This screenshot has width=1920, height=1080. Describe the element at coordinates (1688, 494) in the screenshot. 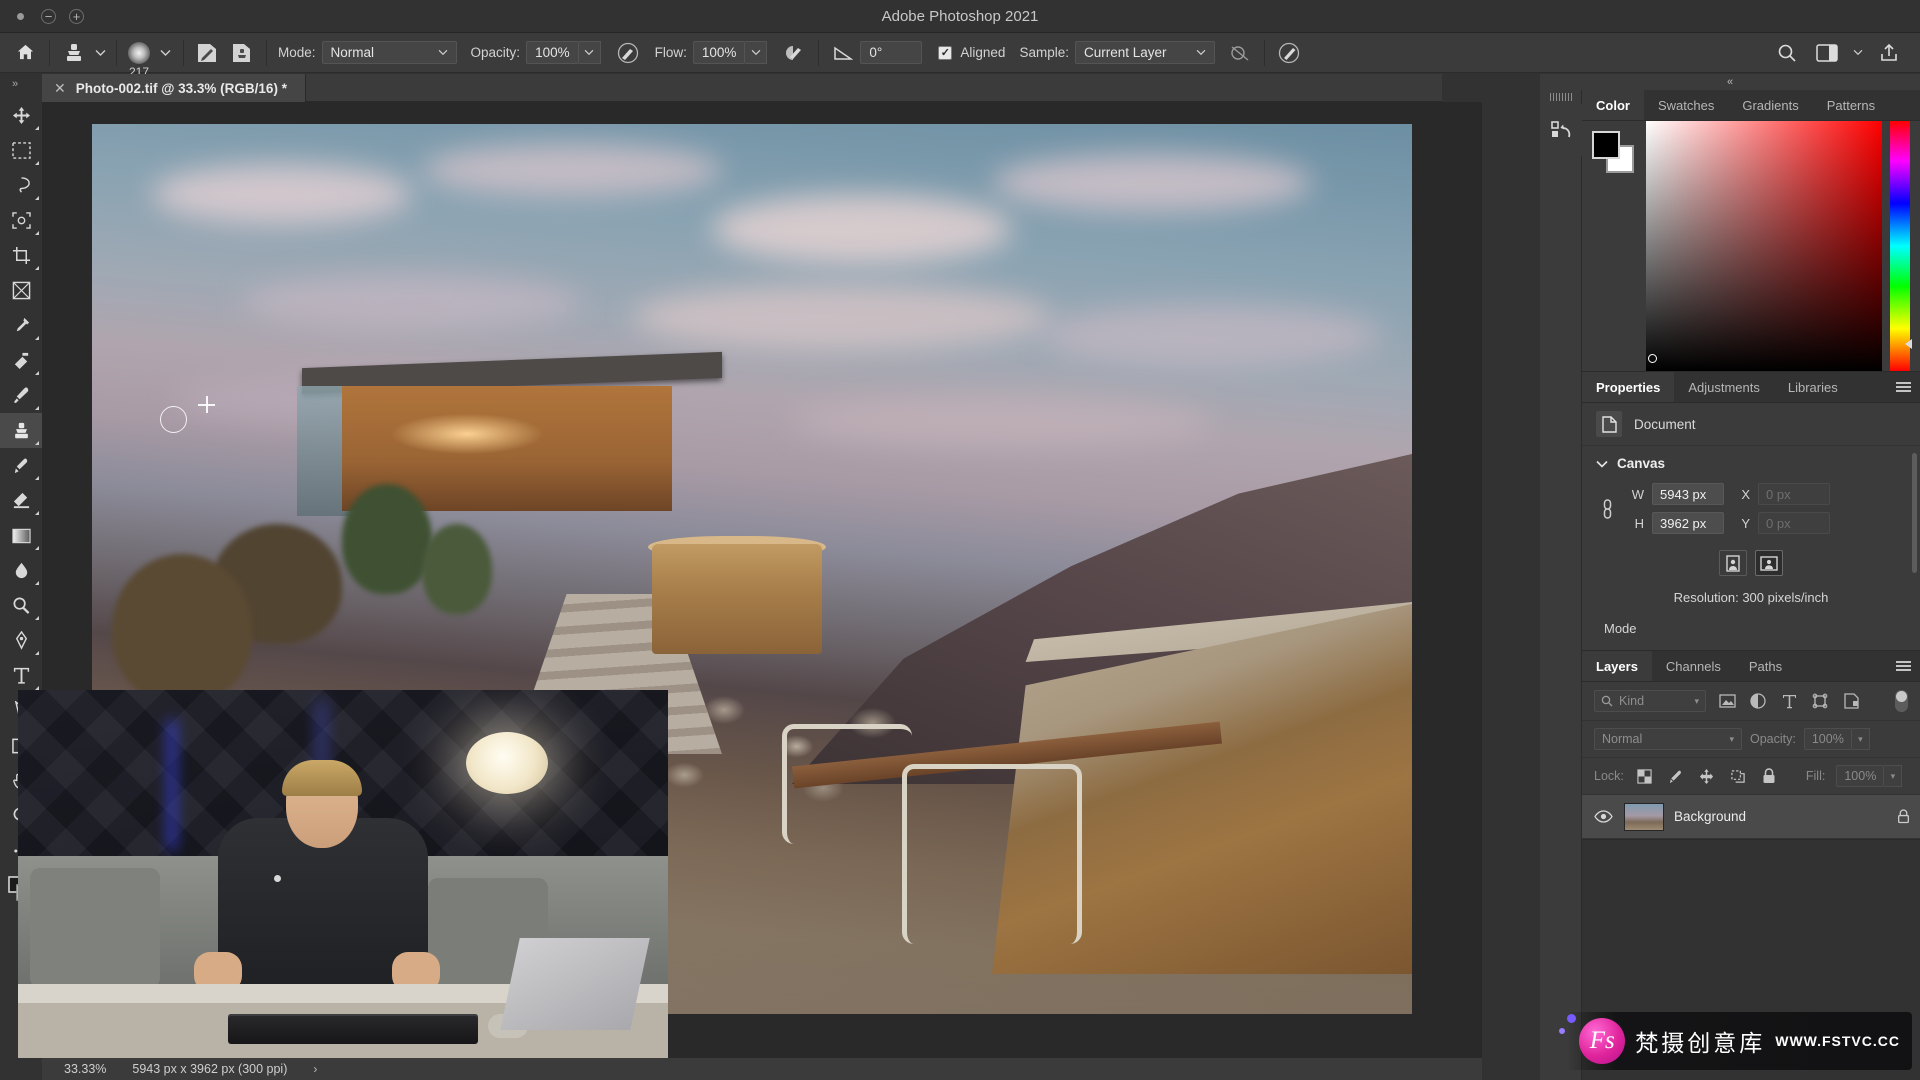

I see `width-input: 5943 px` at that location.